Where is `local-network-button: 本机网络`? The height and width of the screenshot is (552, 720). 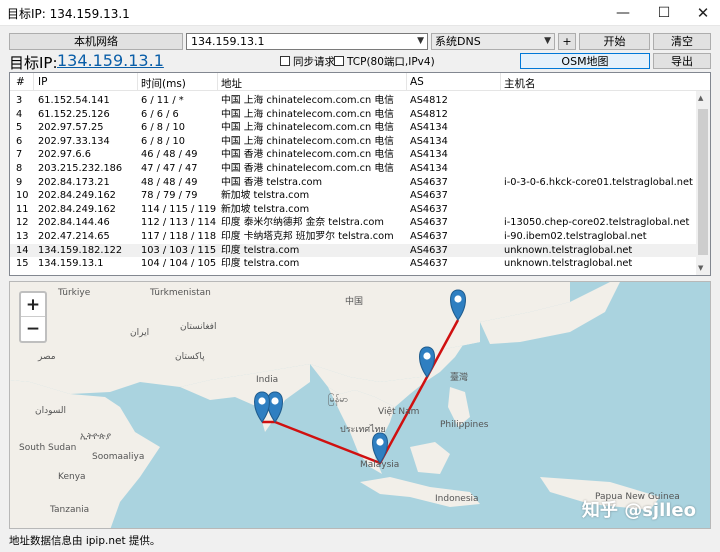
local-network-button: 本机网络 is located at coordinates (96, 41).